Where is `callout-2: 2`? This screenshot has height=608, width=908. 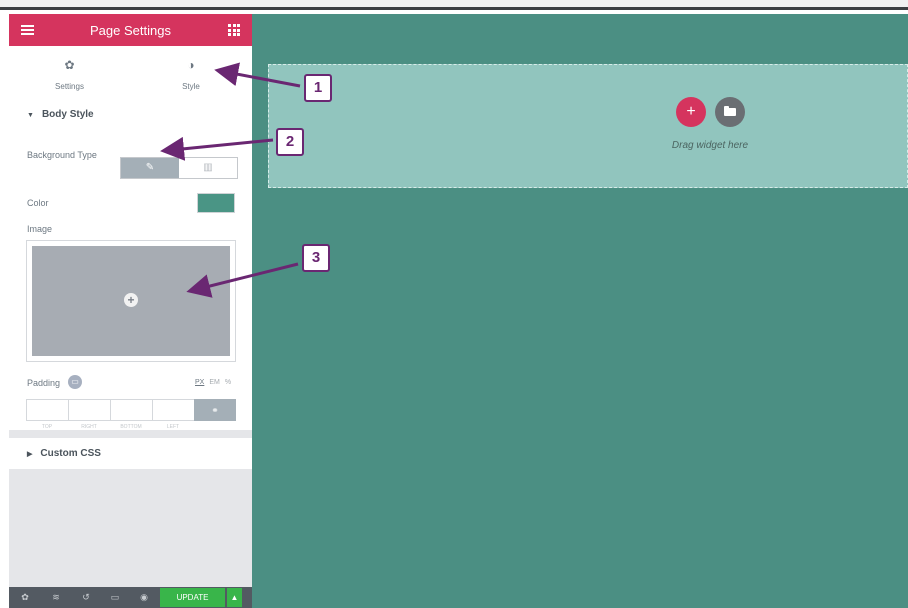 callout-2: 2 is located at coordinates (290, 142).